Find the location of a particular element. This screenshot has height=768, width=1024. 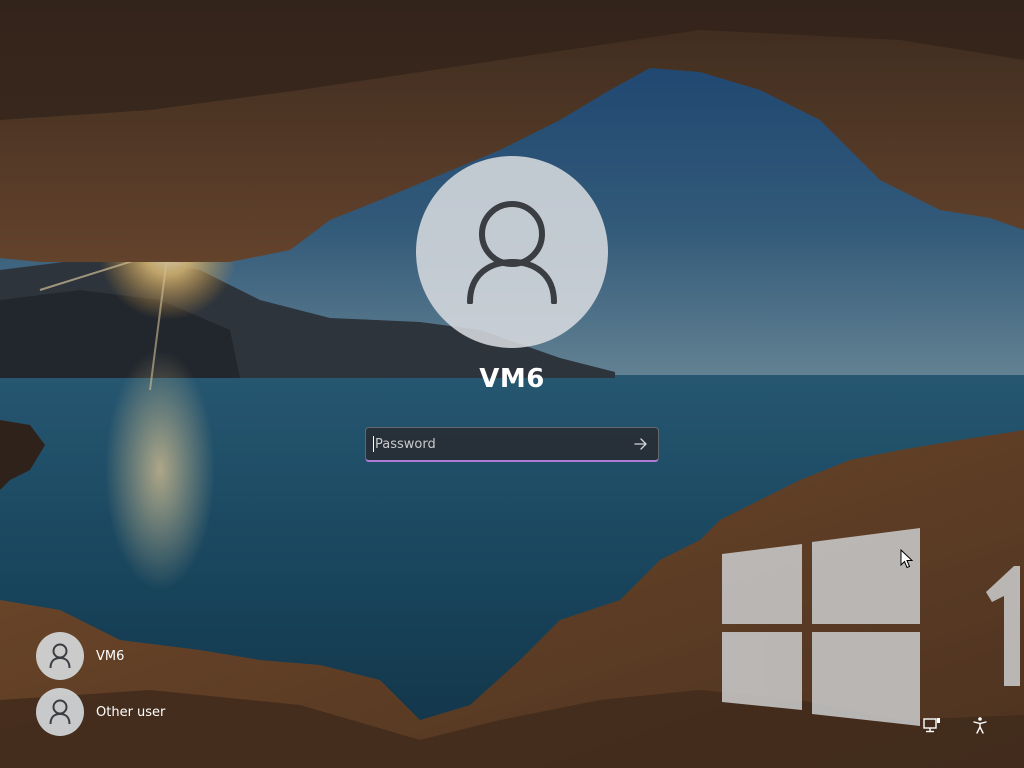

text-caret is located at coordinates (373, 444).